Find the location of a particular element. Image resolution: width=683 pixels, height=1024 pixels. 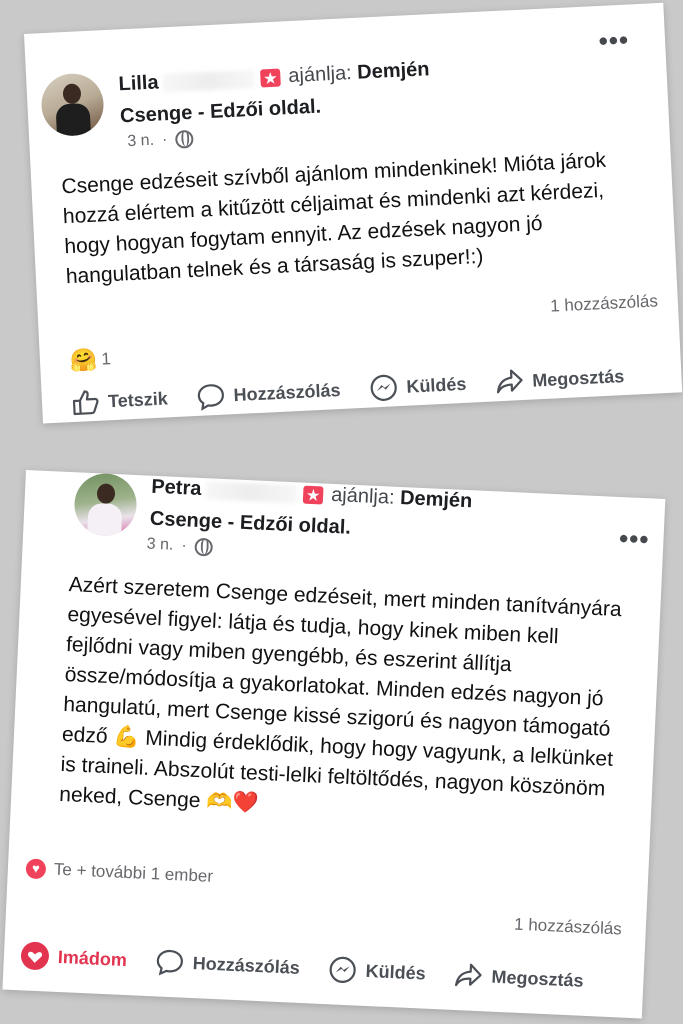

like-label: Tetszik is located at coordinates (138, 399).